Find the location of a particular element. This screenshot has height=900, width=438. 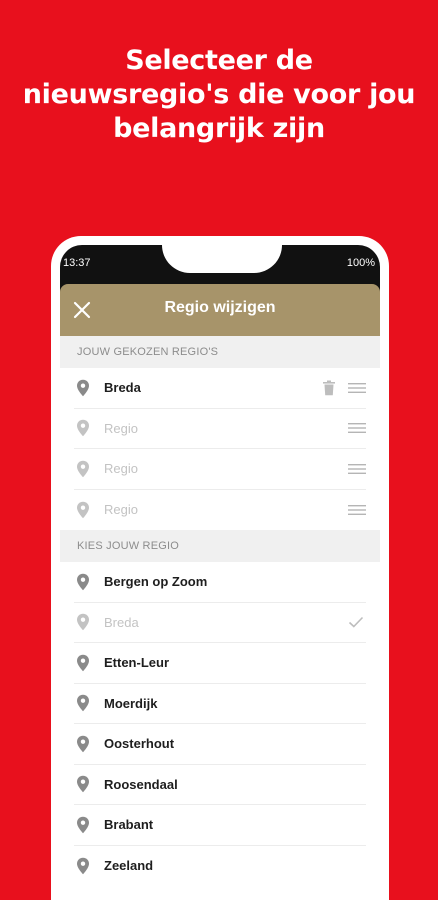

region-option-row: Brabant is located at coordinates (220, 825).